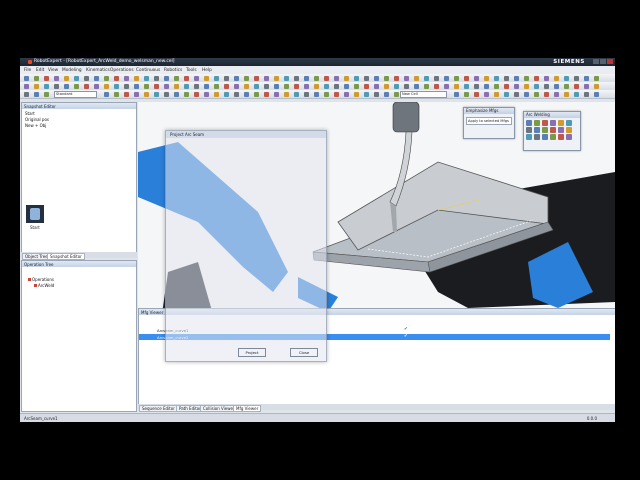 The height and width of the screenshot is (480, 640). What do you see at coordinates (603, 61) in the screenshot?
I see `maximize-button` at bounding box center [603, 61].